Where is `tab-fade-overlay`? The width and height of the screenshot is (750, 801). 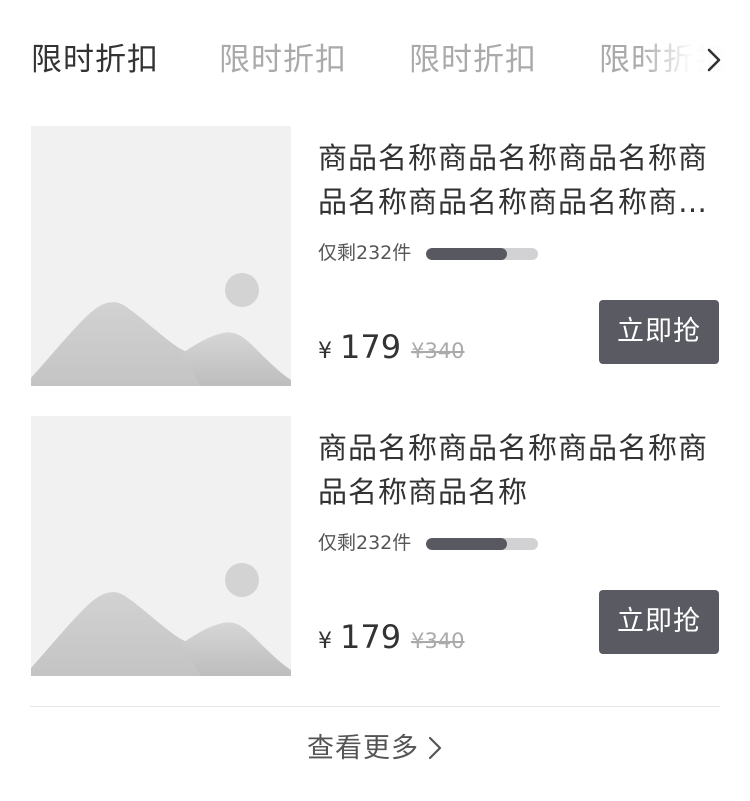
tab-fade-overlay is located at coordinates (695, 60).